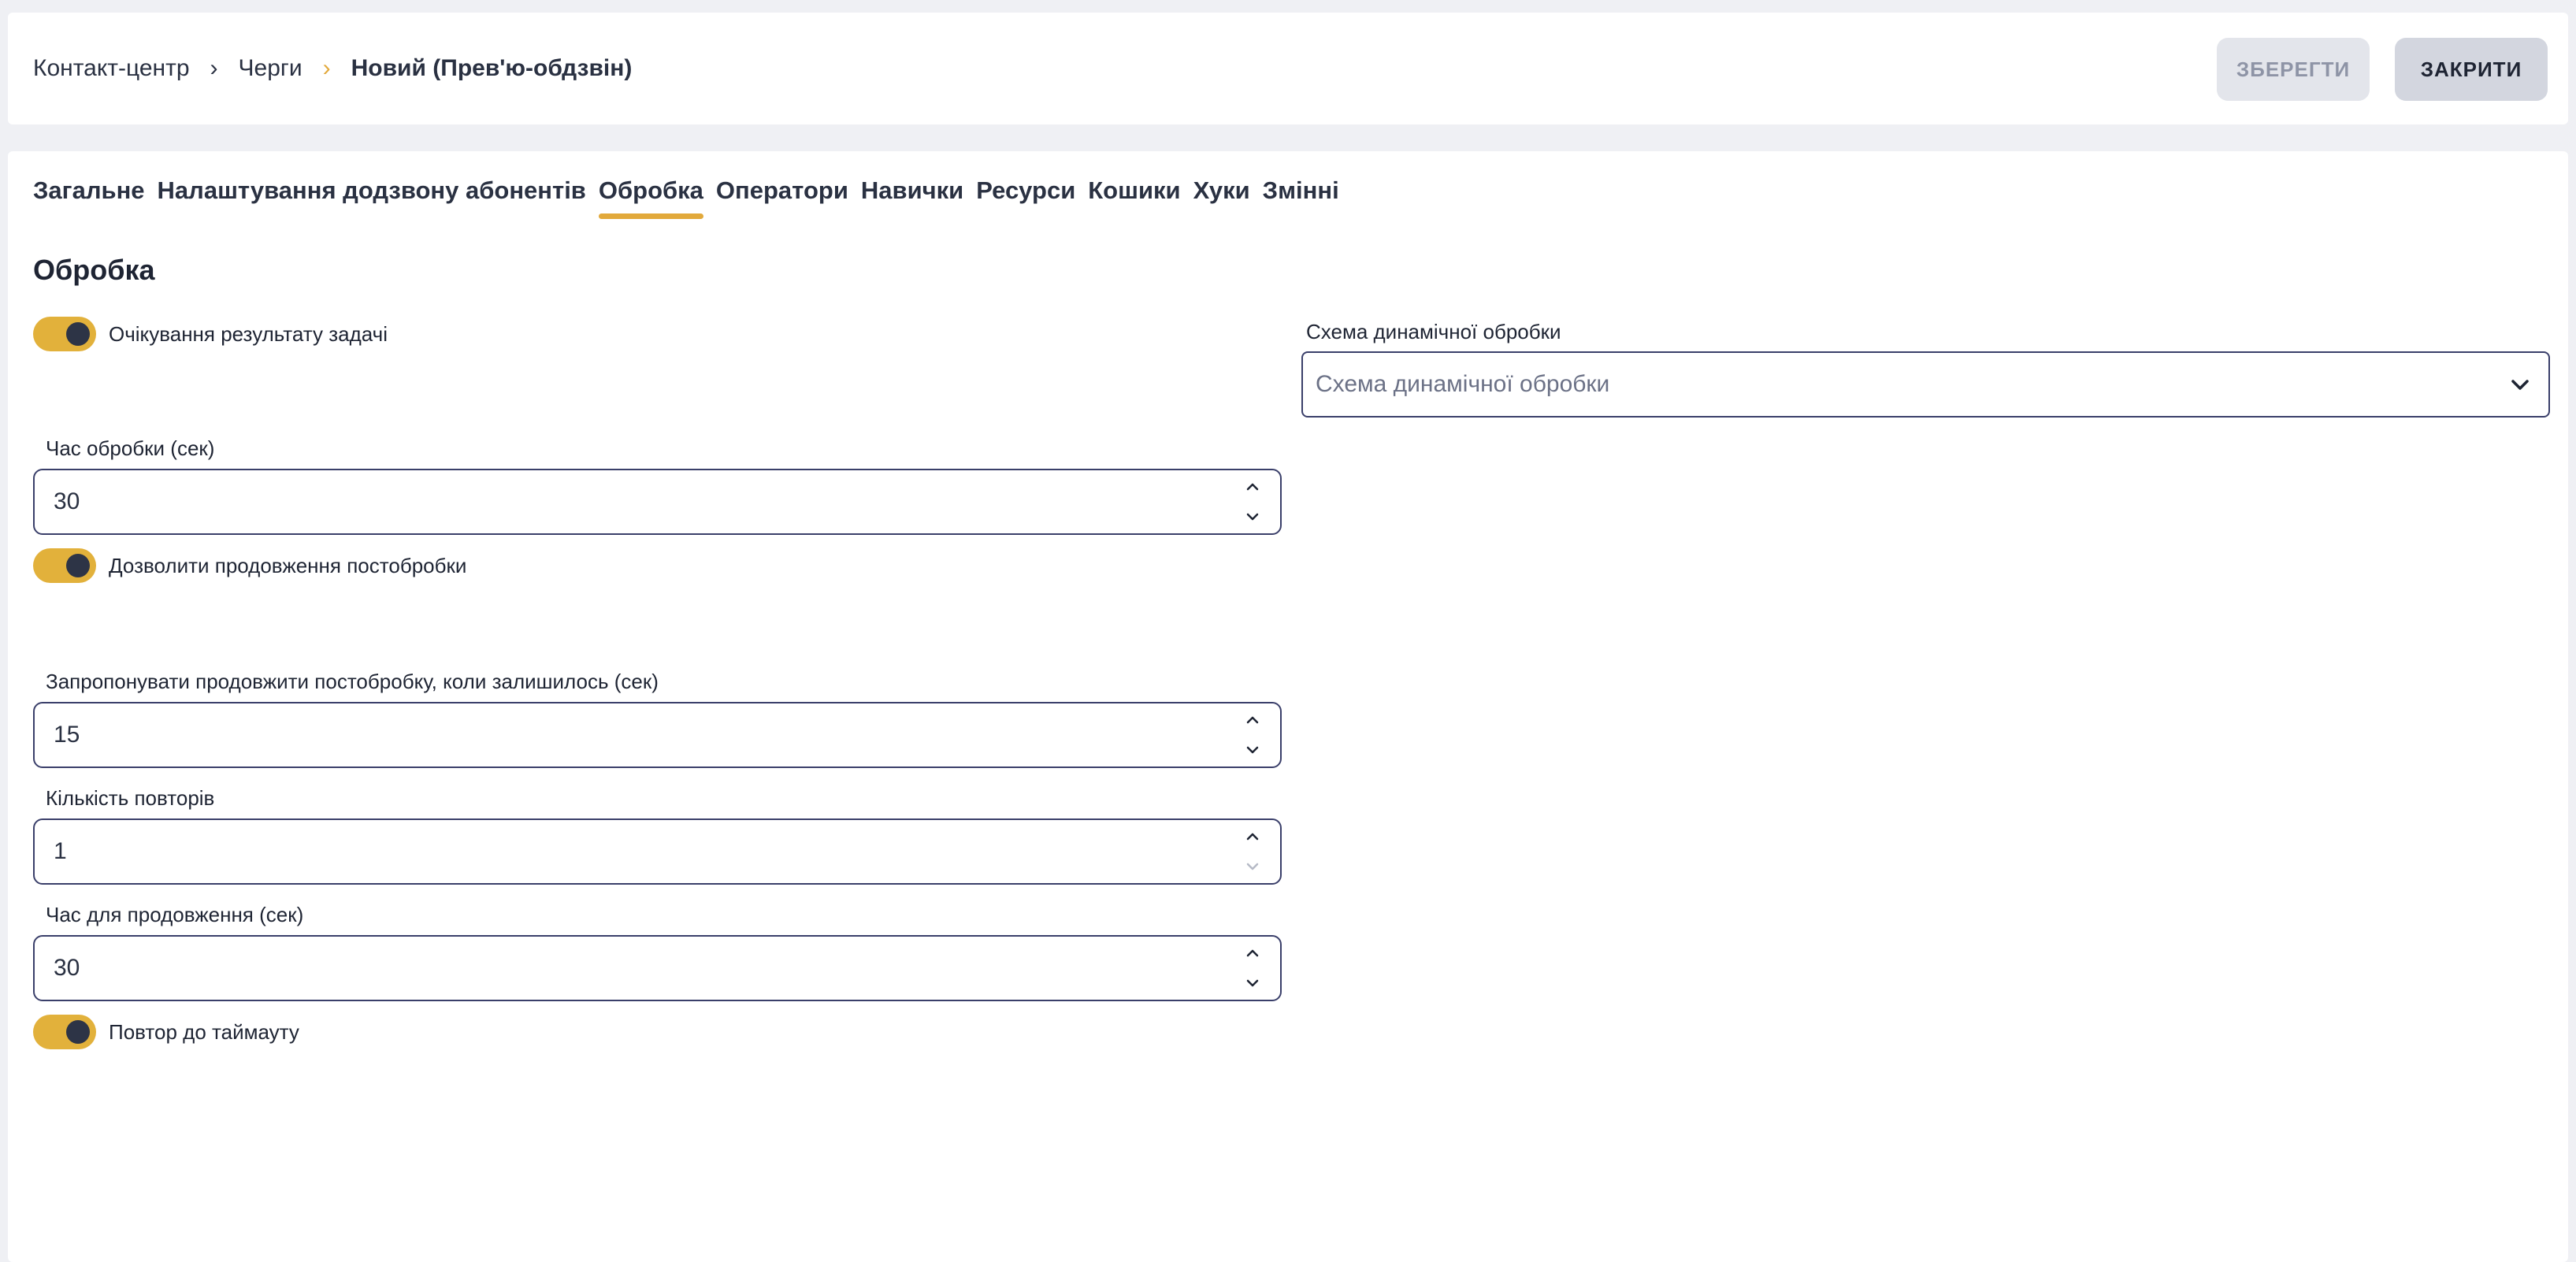 Image resolution: width=2576 pixels, height=1262 pixels. What do you see at coordinates (1925, 384) in the screenshot?
I see `schema-select: Схема динамічної обробки` at bounding box center [1925, 384].